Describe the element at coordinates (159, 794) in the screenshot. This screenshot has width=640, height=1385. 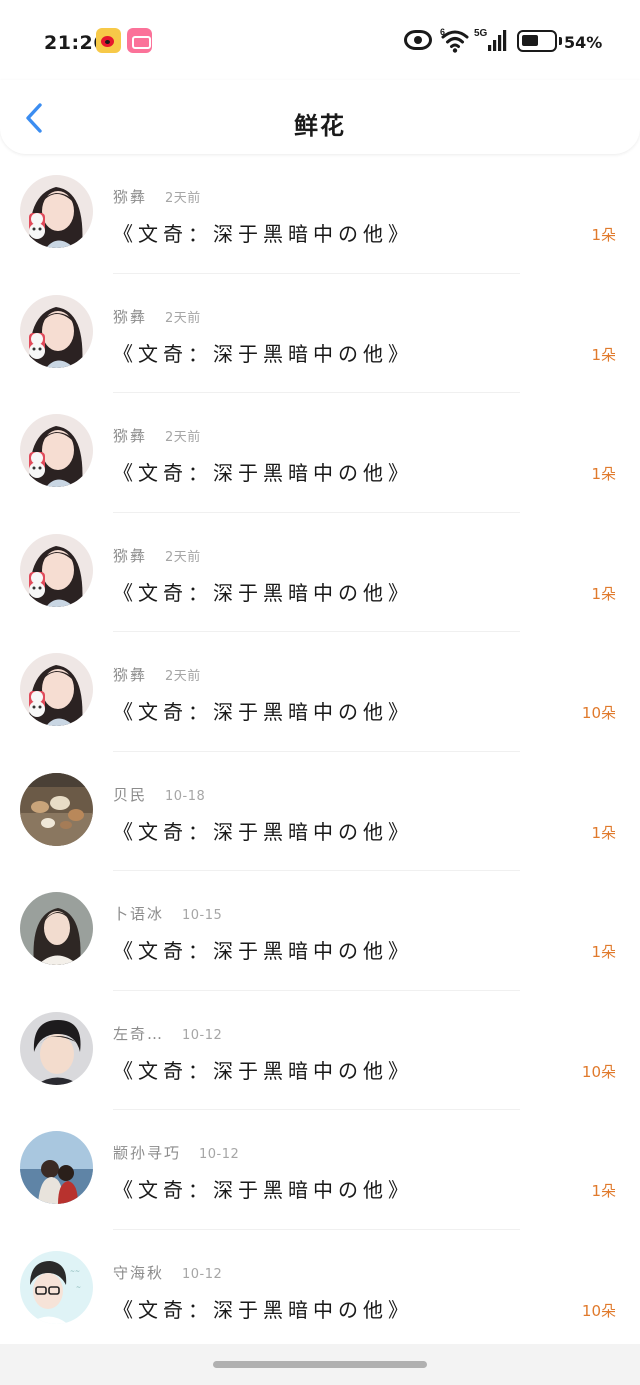
I see `user-name: 贝民 10-18` at that location.